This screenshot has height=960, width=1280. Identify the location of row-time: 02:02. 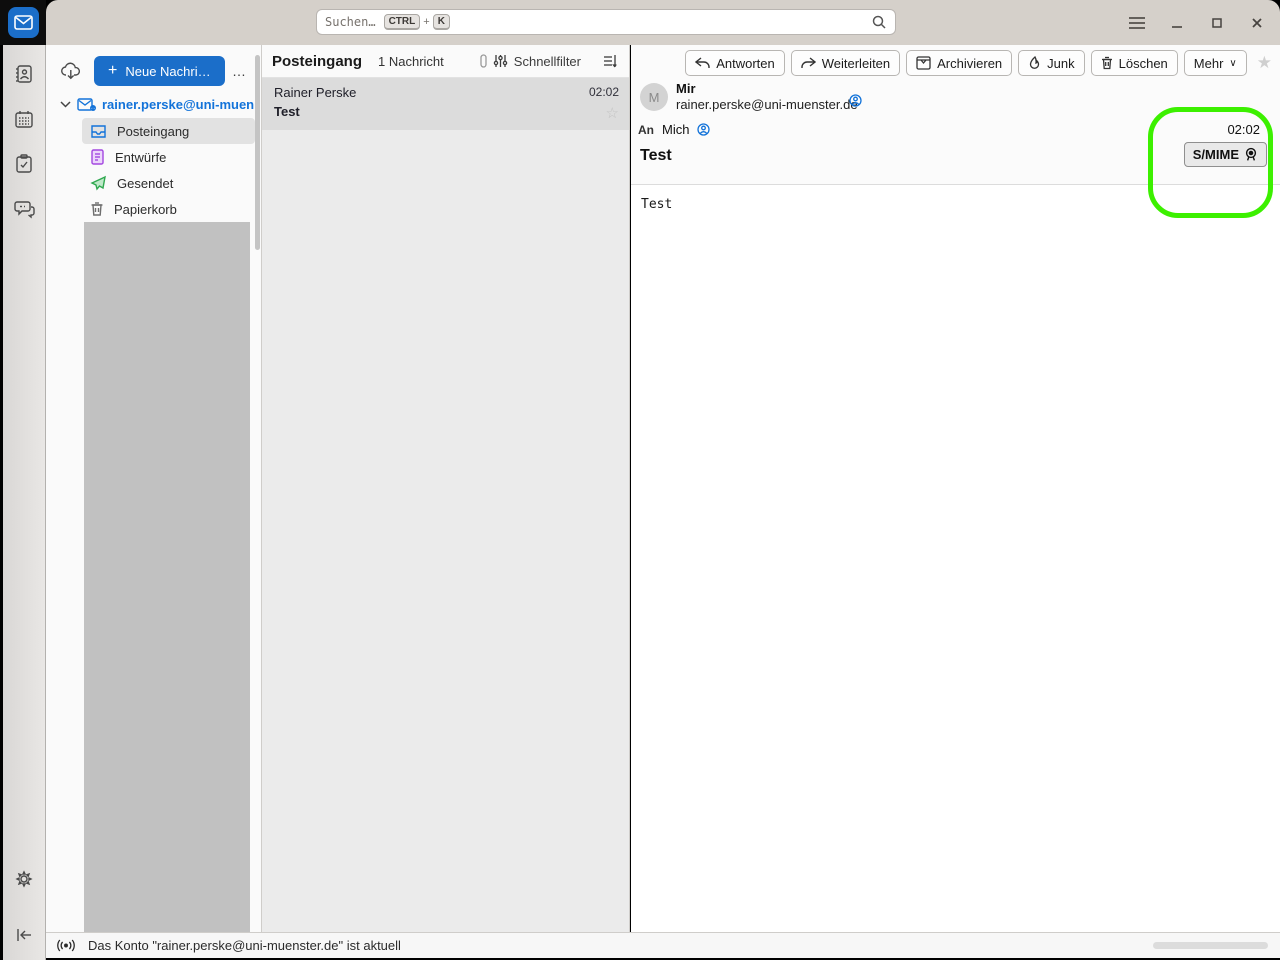
(603, 92).